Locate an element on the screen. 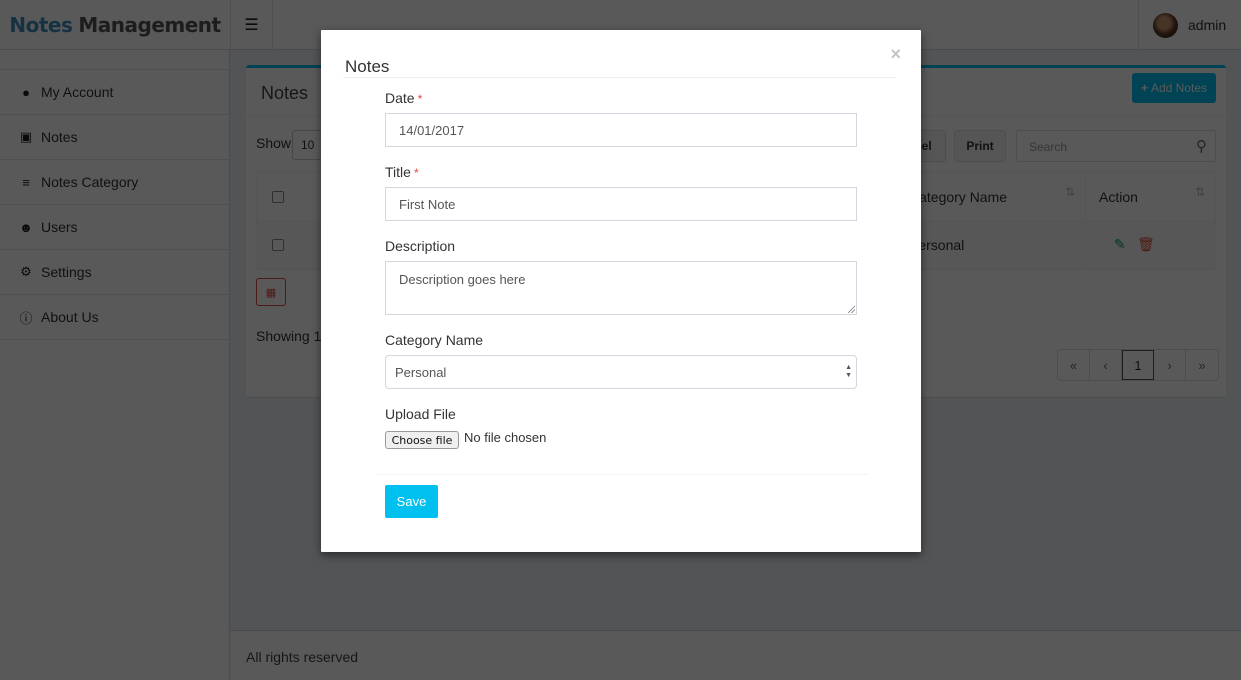 The height and width of the screenshot is (680, 1241). category-selected-value: Personal is located at coordinates (421, 372).